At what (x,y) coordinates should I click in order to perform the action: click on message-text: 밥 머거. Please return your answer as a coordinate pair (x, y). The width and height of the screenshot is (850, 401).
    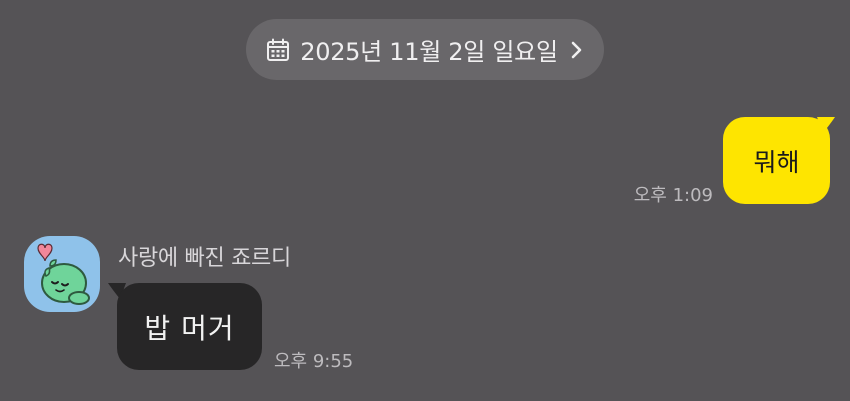
    Looking at the image, I should click on (189, 328).